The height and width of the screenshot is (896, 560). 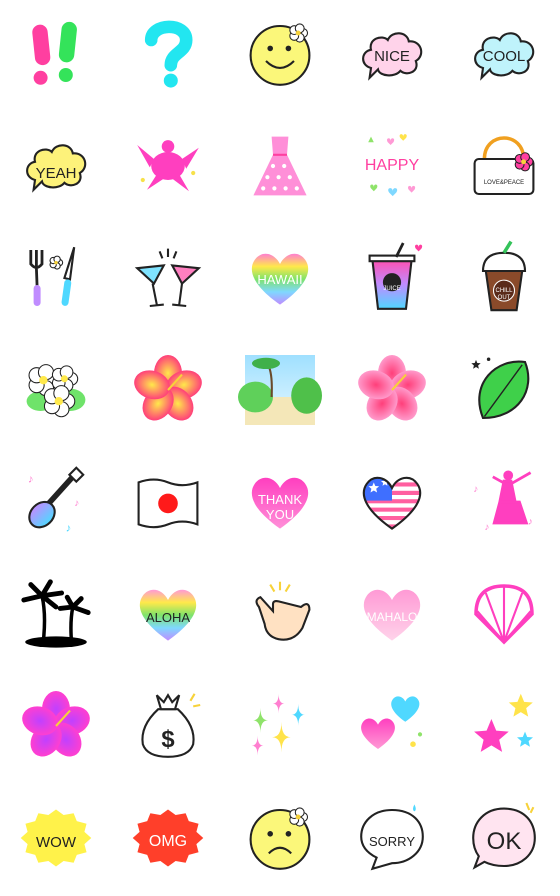 I want to click on sea-turtle-icon, so click(x=168, y=168).